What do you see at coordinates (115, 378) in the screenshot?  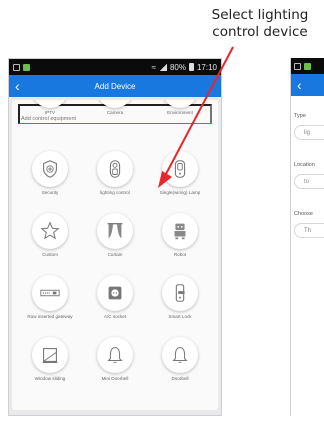 I see `device-label: Mini Doorbell` at bounding box center [115, 378].